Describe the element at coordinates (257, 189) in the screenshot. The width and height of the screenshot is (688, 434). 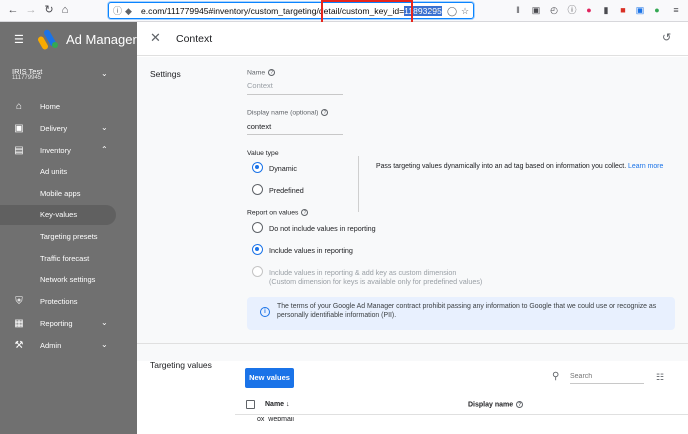
I see `radio-predefined` at that location.